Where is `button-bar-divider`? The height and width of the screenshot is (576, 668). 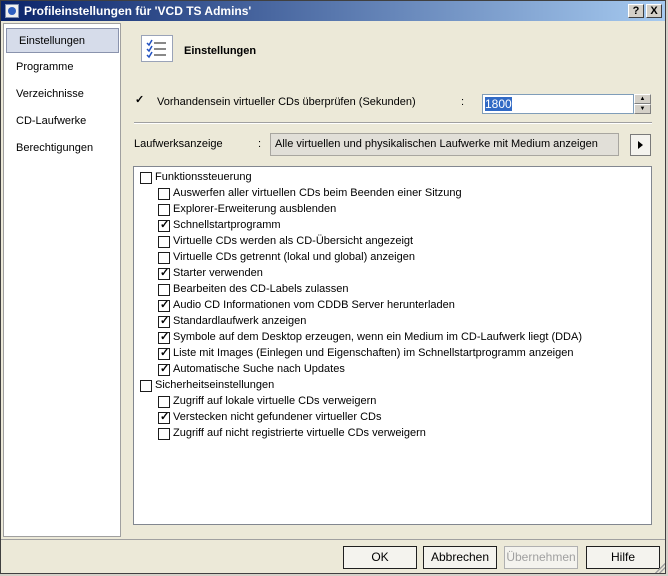 button-bar-divider is located at coordinates (333, 539).